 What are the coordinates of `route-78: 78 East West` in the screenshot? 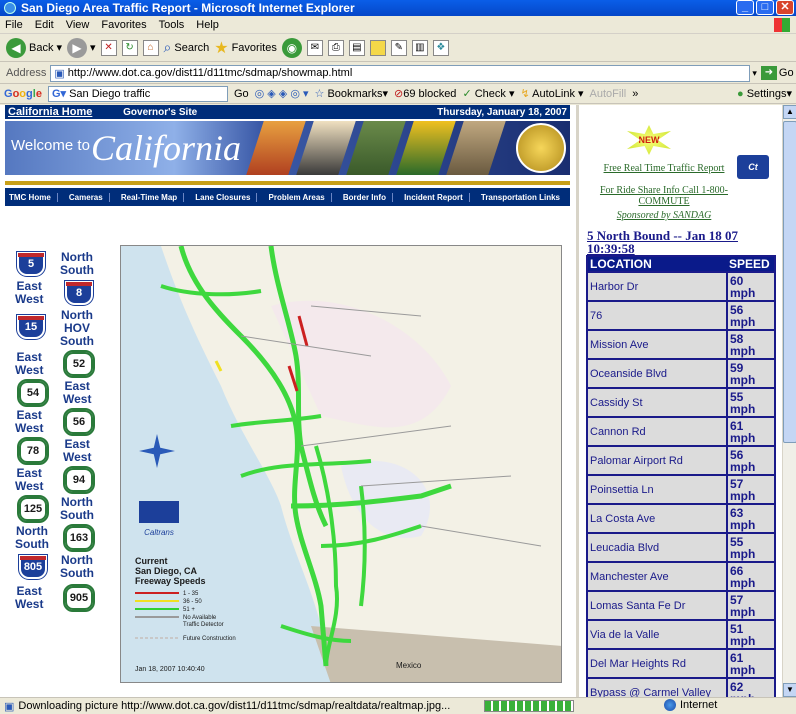 It's located at (60, 450).